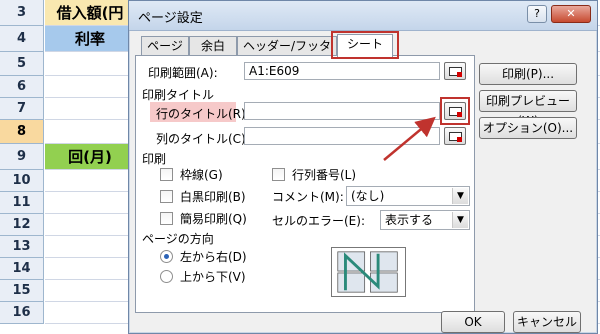 This screenshot has height=334, width=600. What do you see at coordinates (537, 14) in the screenshot?
I see `help-button: ?` at bounding box center [537, 14].